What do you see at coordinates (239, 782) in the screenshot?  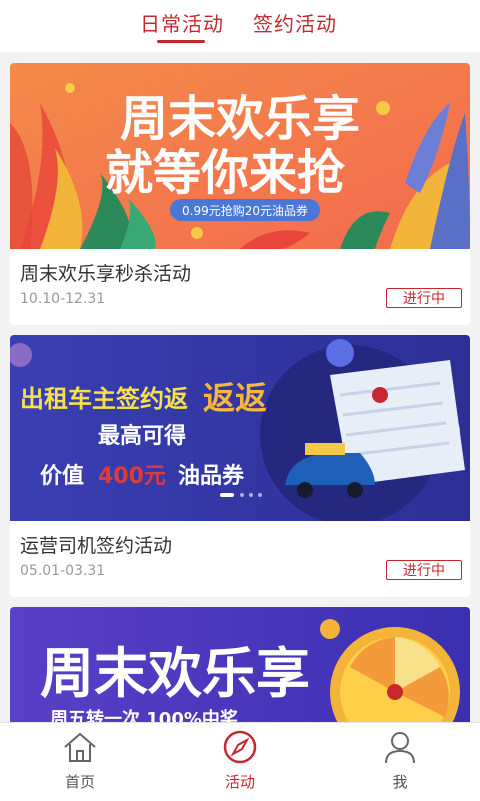 I see `nav-activity-label: 活动` at bounding box center [239, 782].